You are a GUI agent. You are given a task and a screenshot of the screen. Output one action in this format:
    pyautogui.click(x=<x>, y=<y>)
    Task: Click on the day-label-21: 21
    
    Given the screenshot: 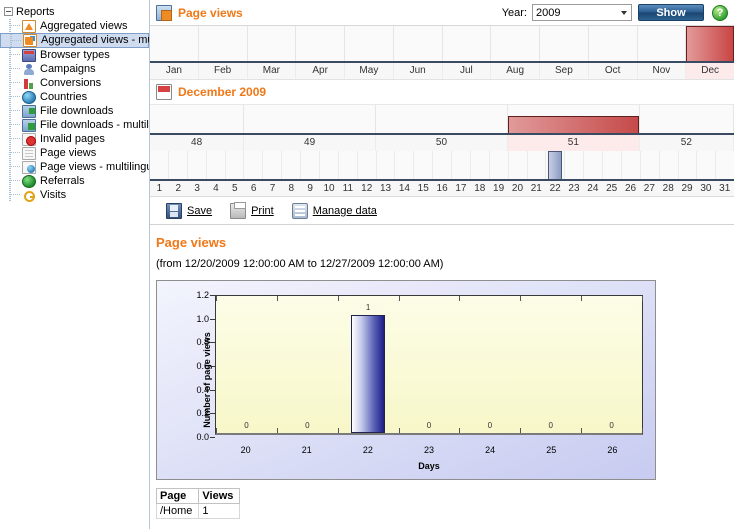 What is the action you would take?
    pyautogui.click(x=536, y=188)
    